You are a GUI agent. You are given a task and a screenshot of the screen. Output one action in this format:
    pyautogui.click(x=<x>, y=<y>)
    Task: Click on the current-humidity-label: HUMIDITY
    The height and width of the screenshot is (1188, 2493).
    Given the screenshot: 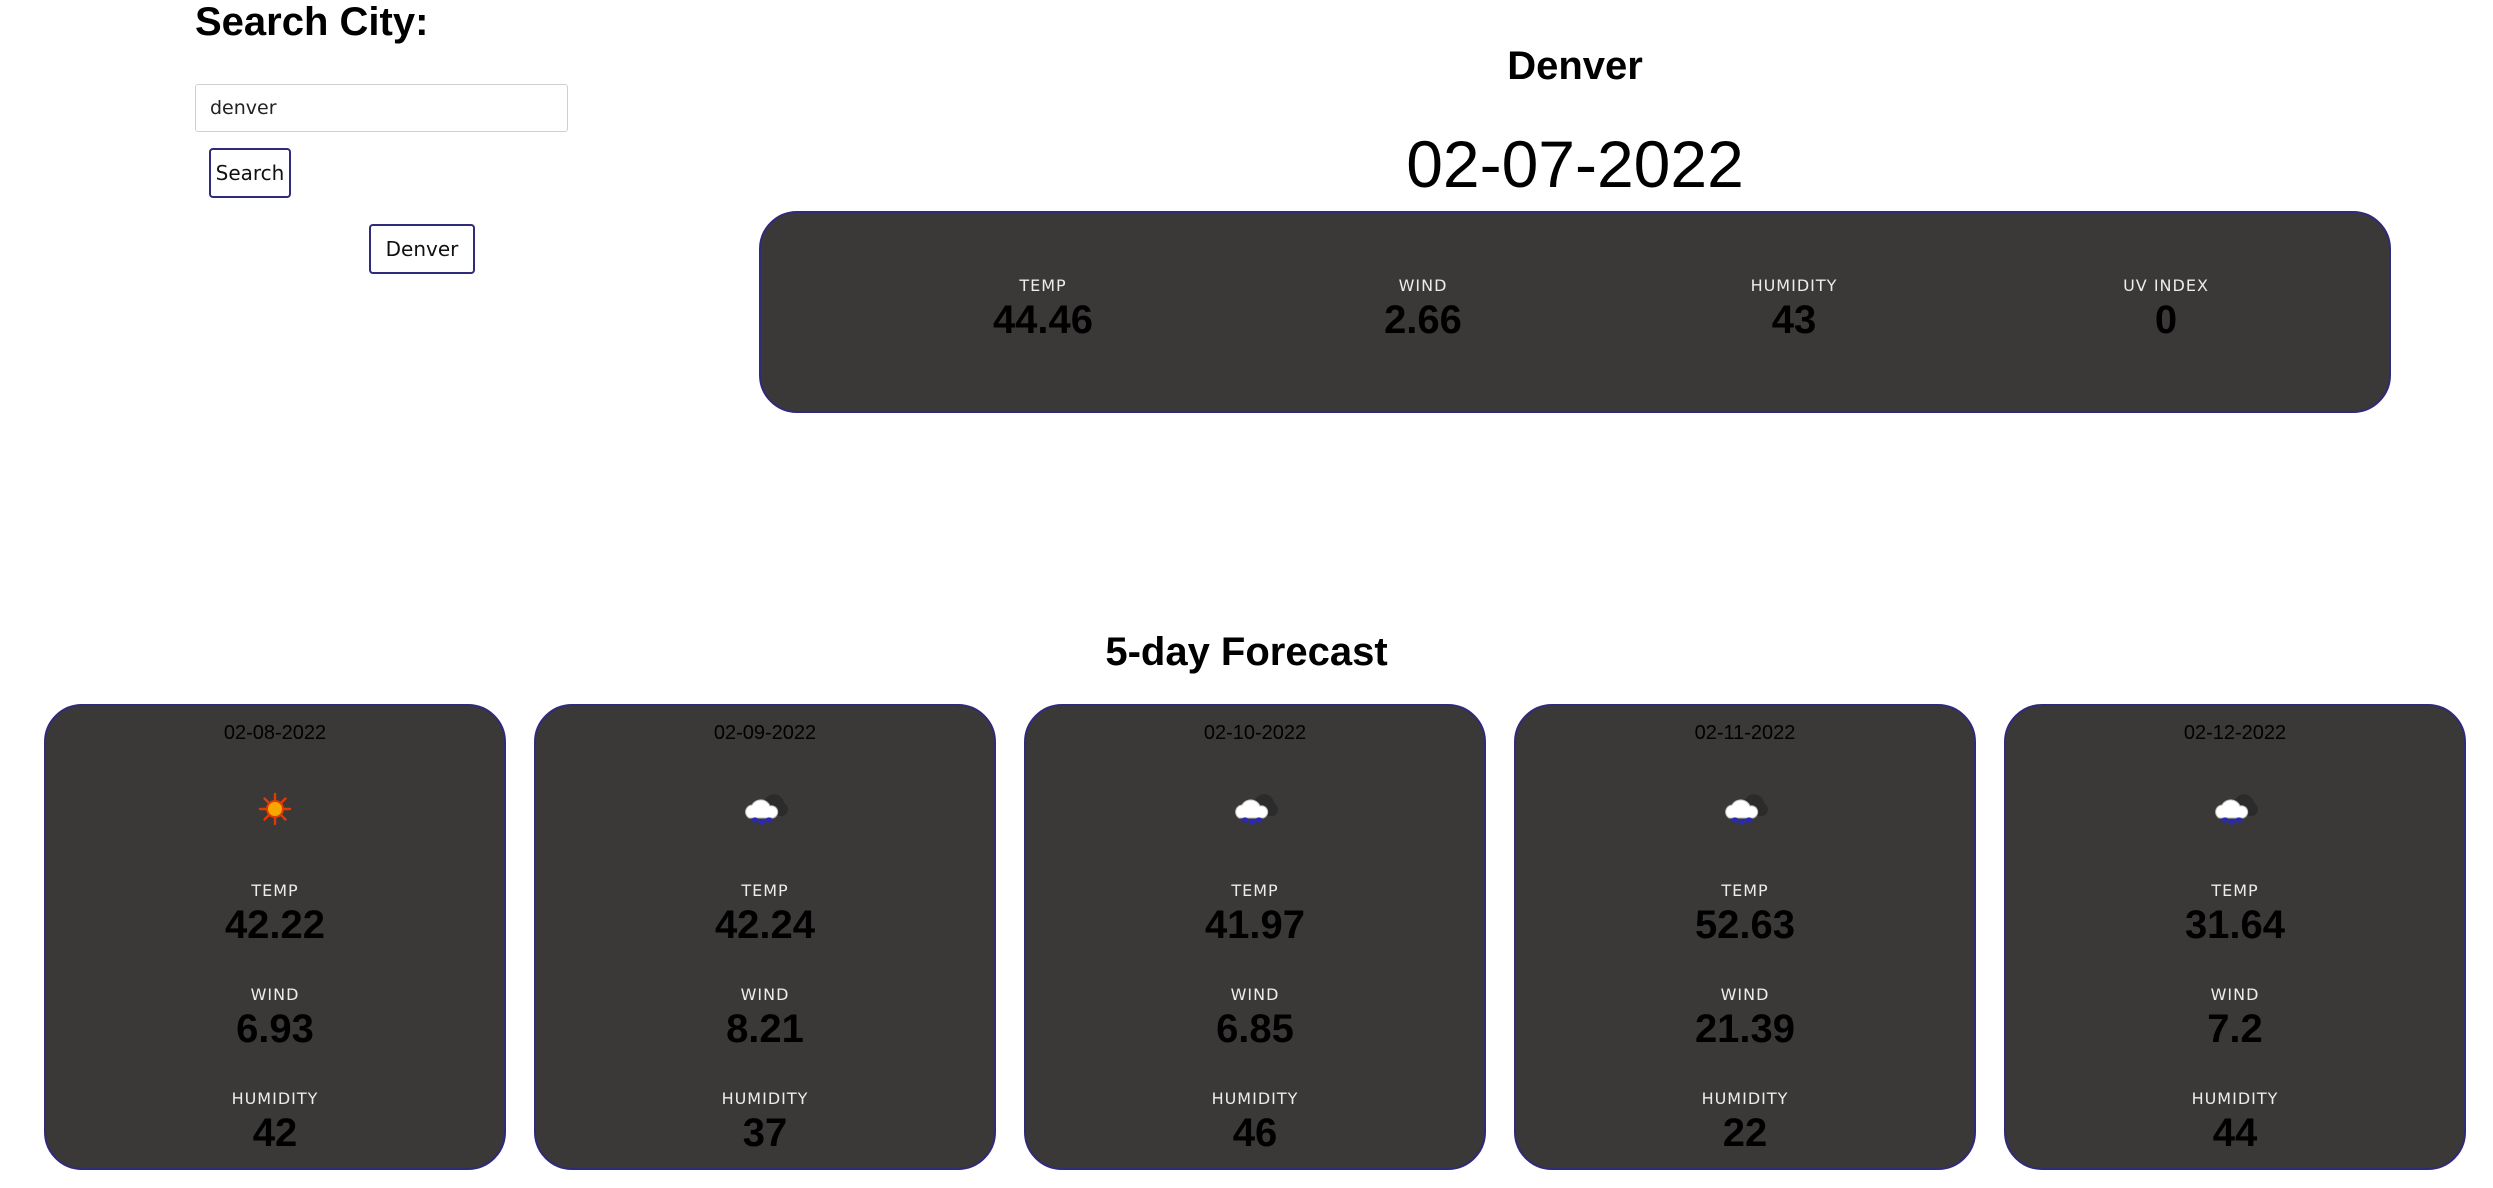 What is the action you would take?
    pyautogui.click(x=1794, y=285)
    